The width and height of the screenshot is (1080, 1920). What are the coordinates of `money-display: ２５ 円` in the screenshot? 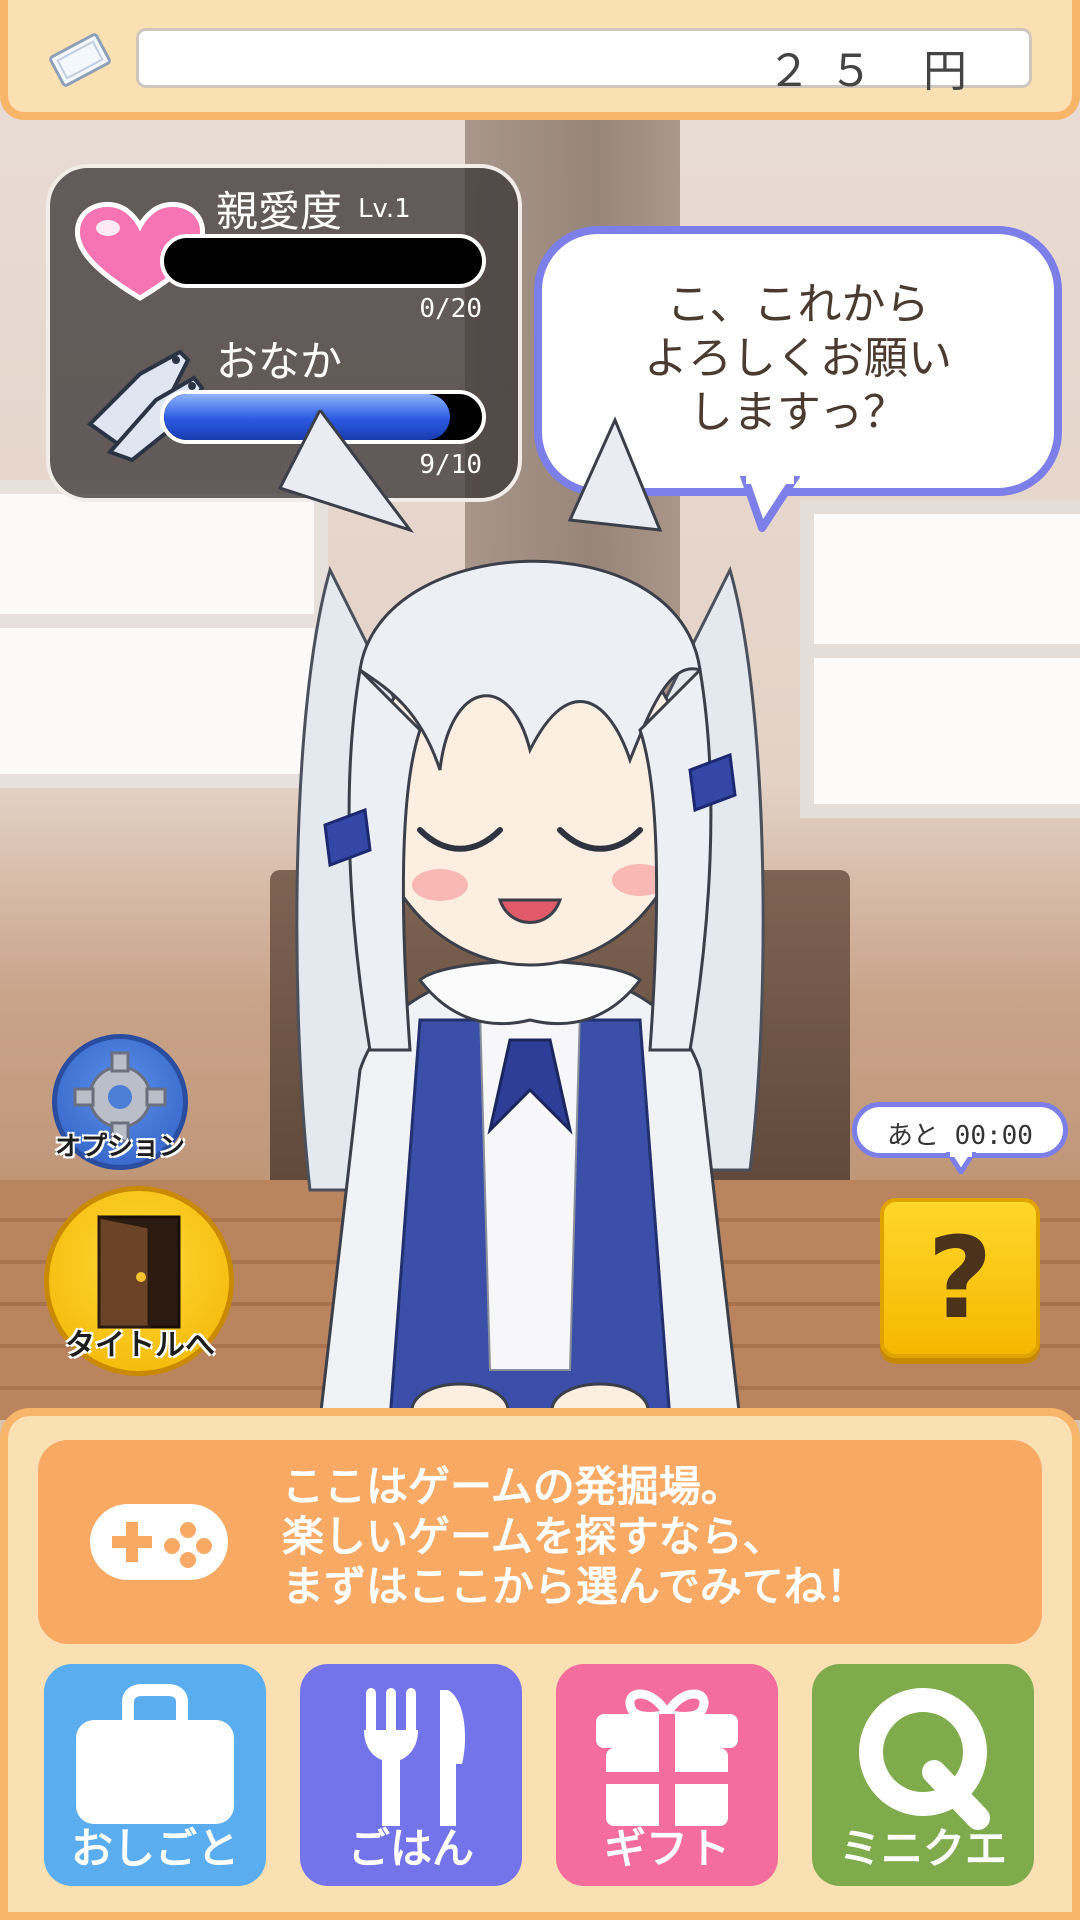 It's located at (584, 62).